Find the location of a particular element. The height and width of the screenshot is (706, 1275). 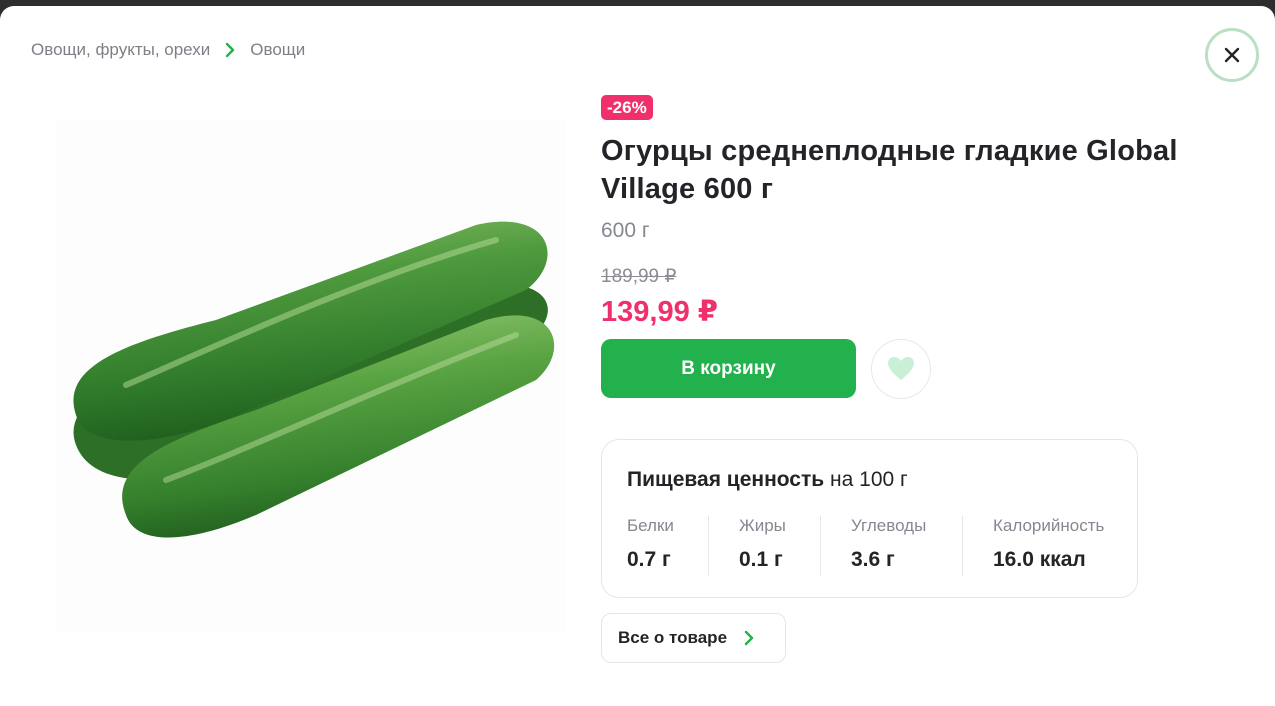

old-price: 189,99 ₽ is located at coordinates (639, 276).